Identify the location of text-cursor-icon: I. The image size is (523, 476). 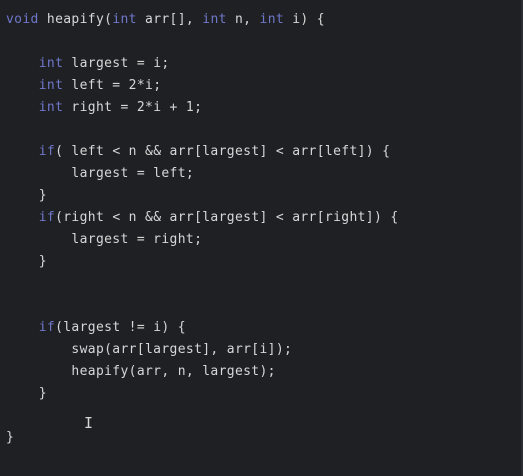
(89, 423).